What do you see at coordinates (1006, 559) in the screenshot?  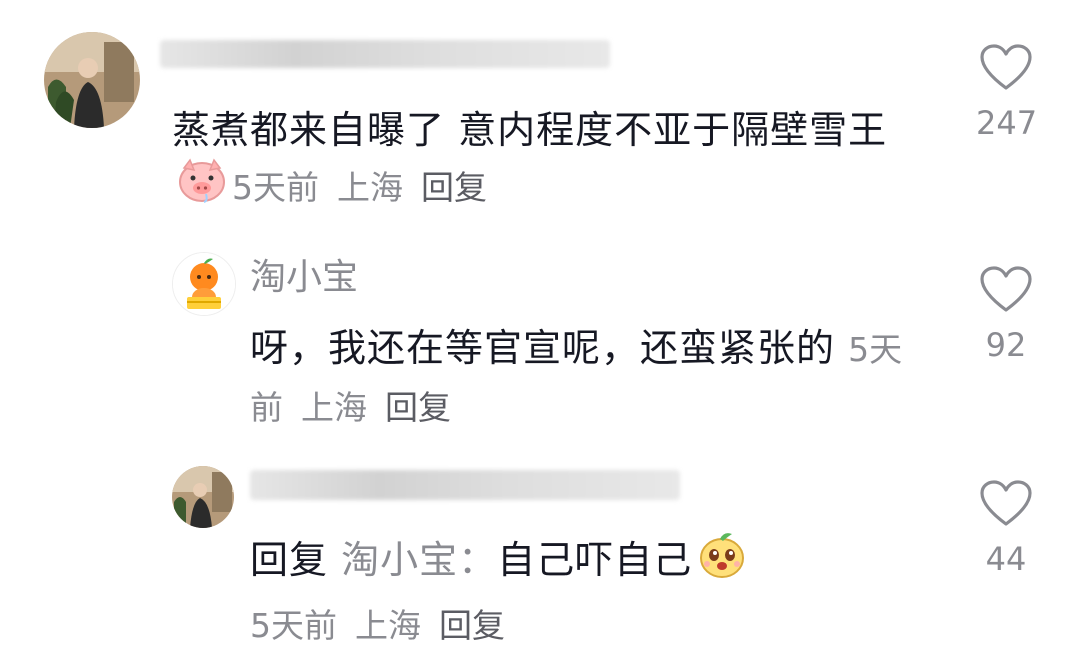 I see `like-count: 44` at bounding box center [1006, 559].